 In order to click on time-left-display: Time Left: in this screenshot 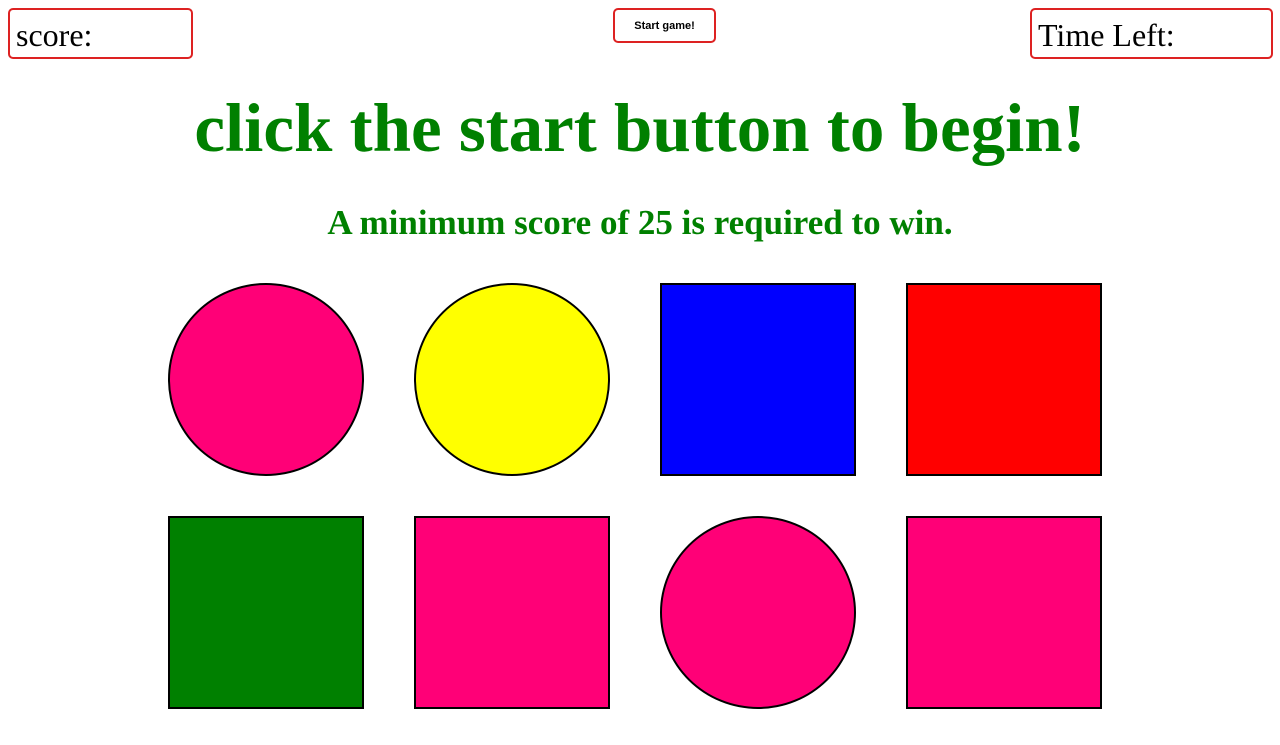, I will do `click(1151, 33)`.